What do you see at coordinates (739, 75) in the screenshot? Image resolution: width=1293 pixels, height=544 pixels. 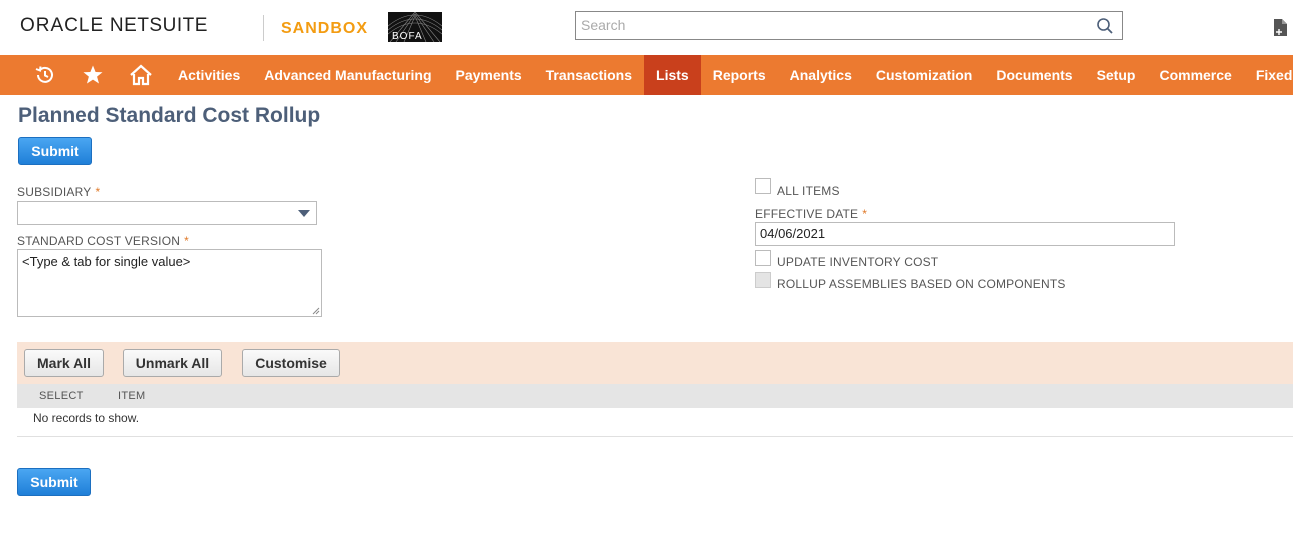 I see `nav-reports: Reports` at bounding box center [739, 75].